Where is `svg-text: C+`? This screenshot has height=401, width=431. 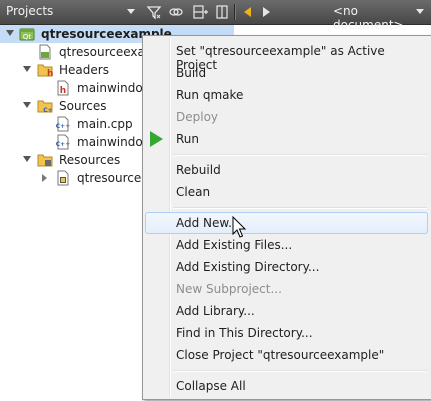 svg-text: C+ is located at coordinates (47, 110).